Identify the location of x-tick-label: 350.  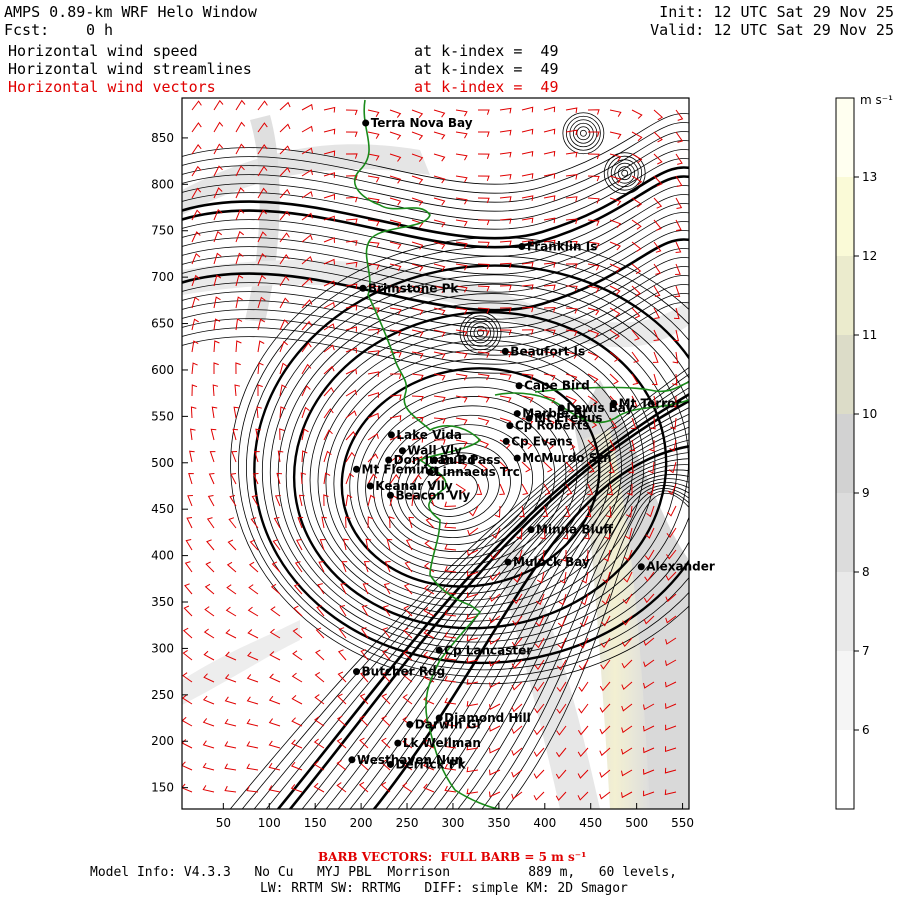
(498, 823).